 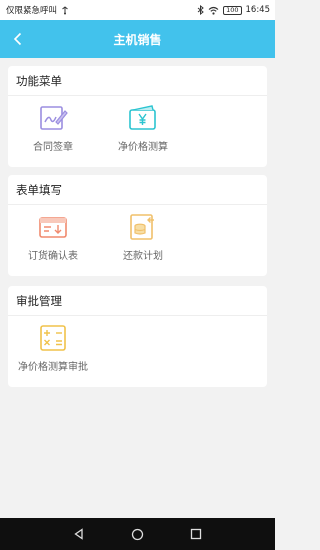 I want to click on menu-item-contract-sign: 合同签章, so click(x=53, y=127).